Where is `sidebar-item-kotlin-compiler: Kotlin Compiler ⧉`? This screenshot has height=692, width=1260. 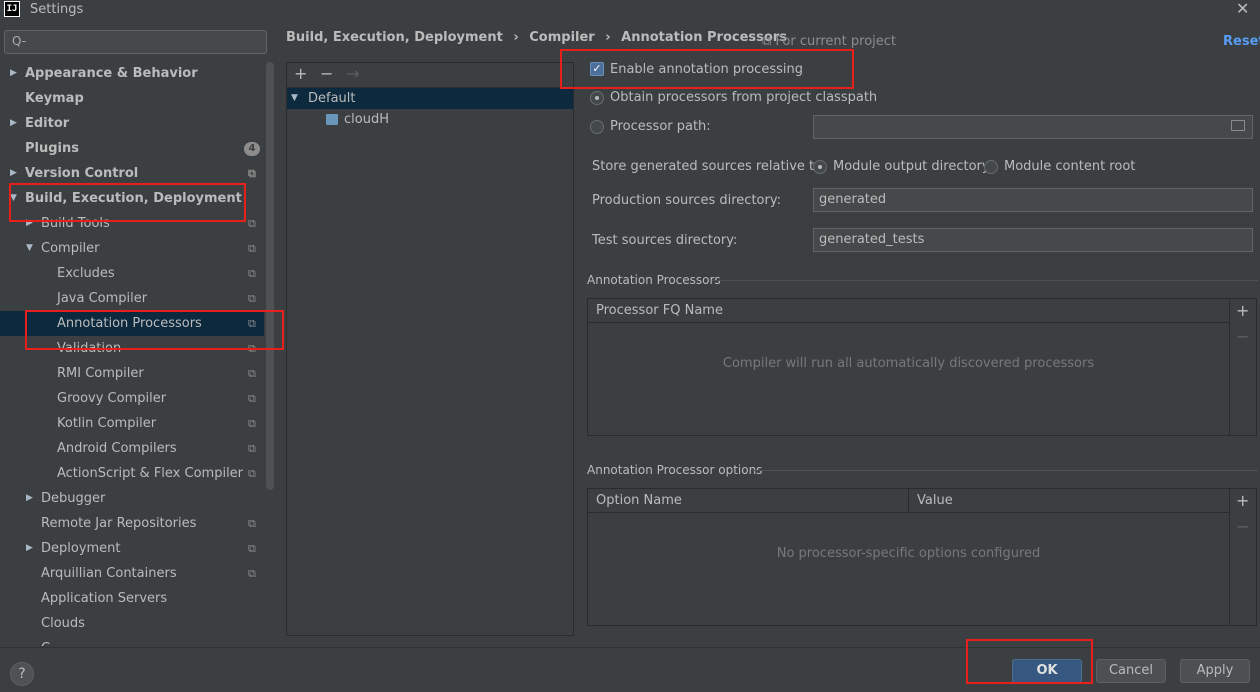
sidebar-item-kotlin-compiler: Kotlin Compiler ⧉ is located at coordinates (132, 423).